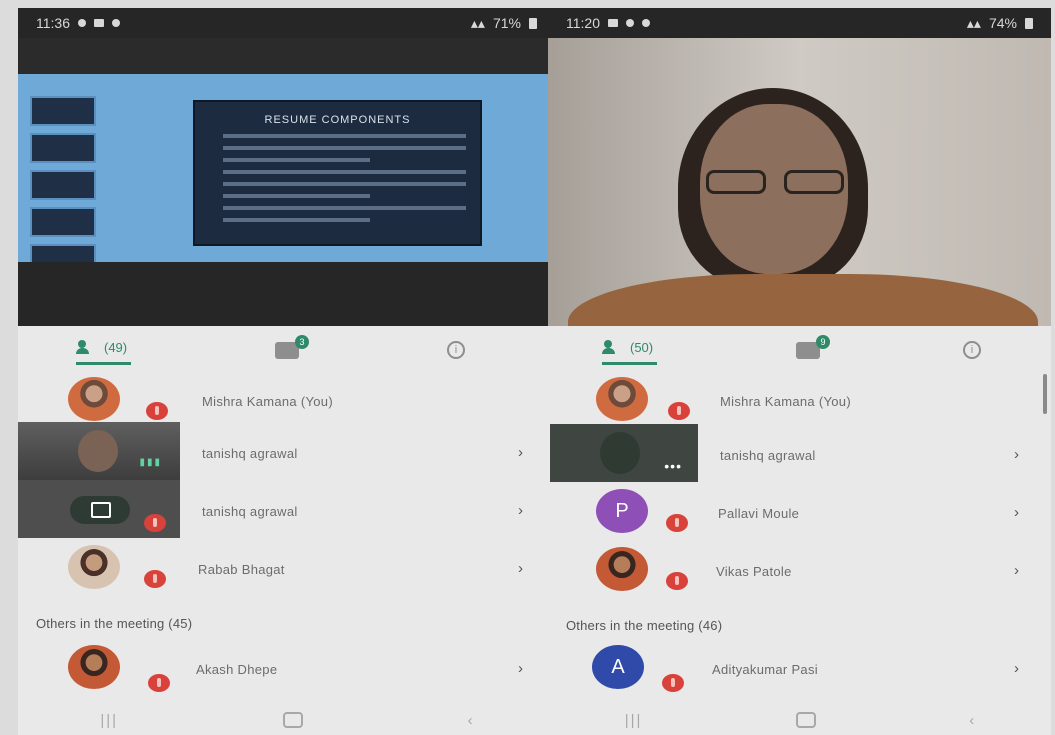 This screenshot has height=735, width=1055. I want to click on current-slide: RESUME COMPONENTS, so click(337, 173).